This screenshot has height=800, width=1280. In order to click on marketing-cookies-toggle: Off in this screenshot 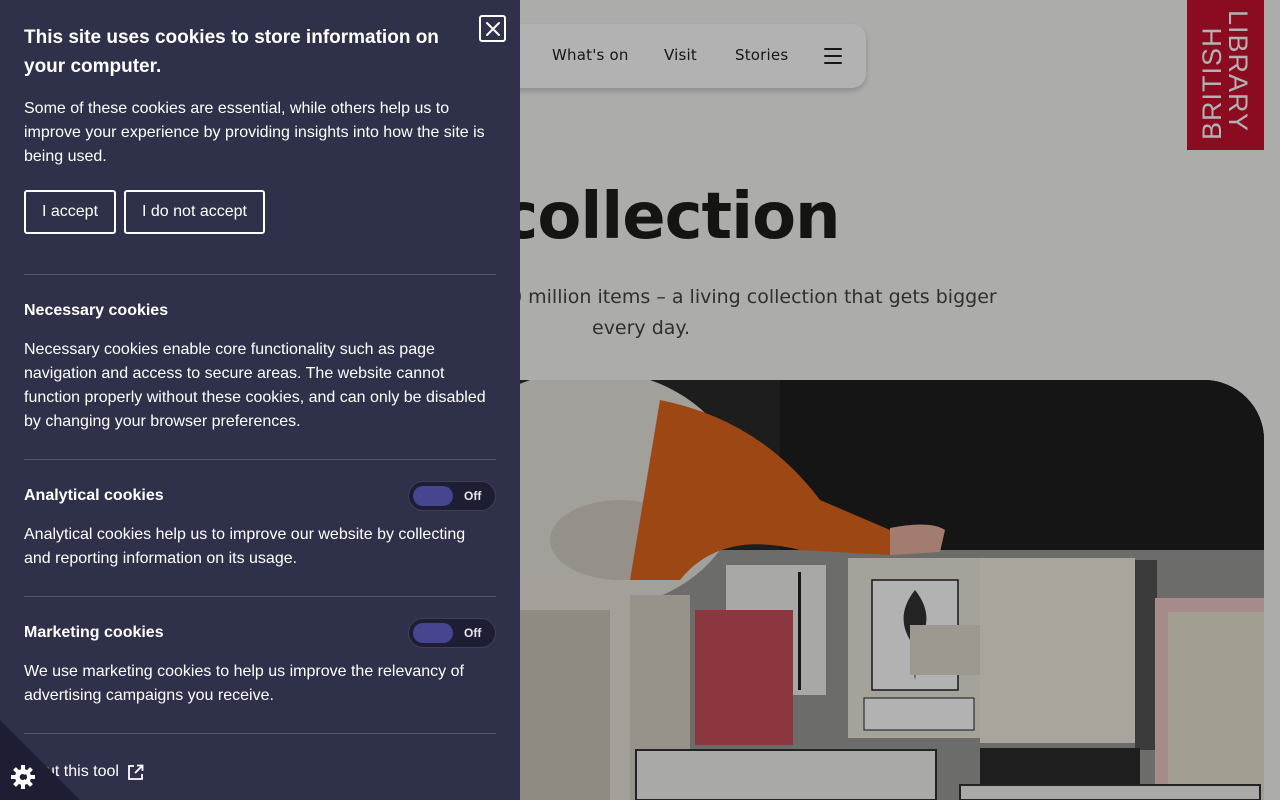, I will do `click(452, 633)`.